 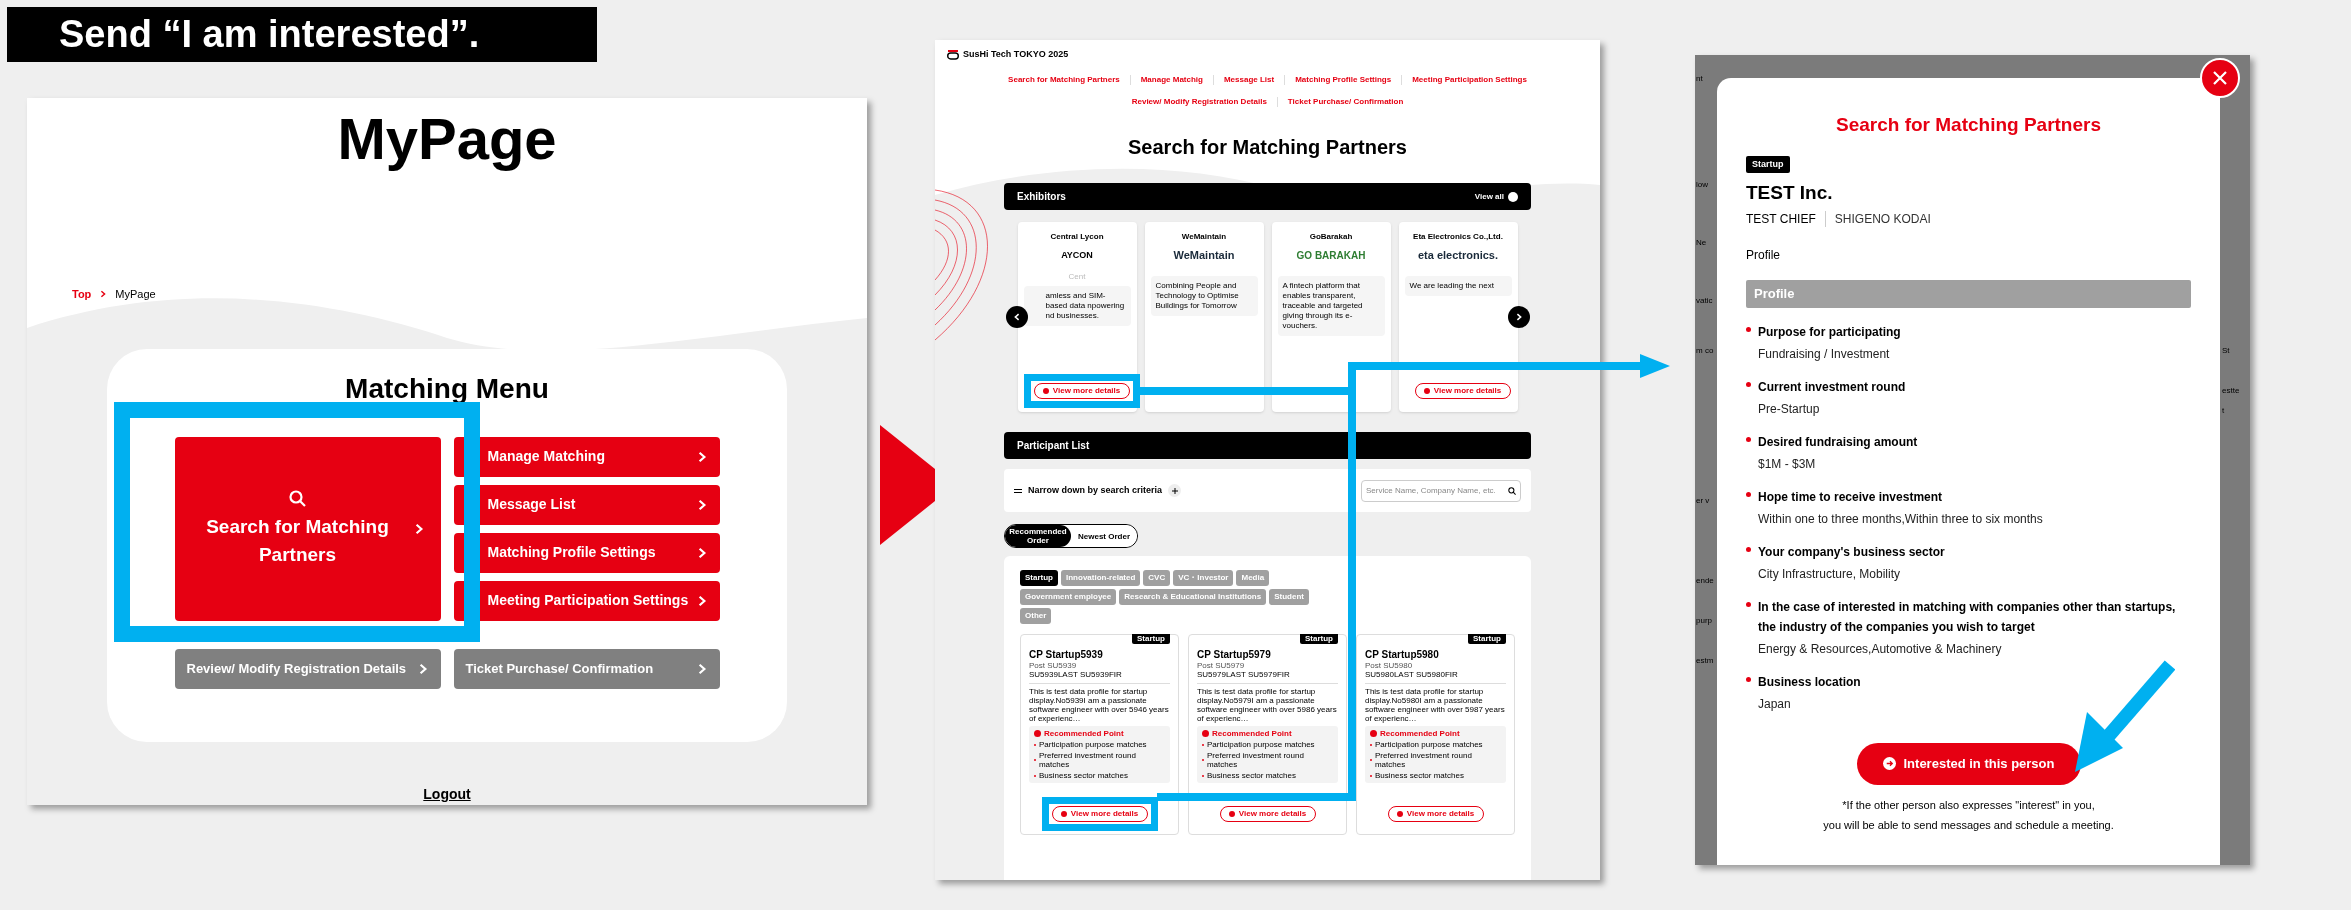 What do you see at coordinates (1068, 597) in the screenshot?
I see `category-tag: Government employee` at bounding box center [1068, 597].